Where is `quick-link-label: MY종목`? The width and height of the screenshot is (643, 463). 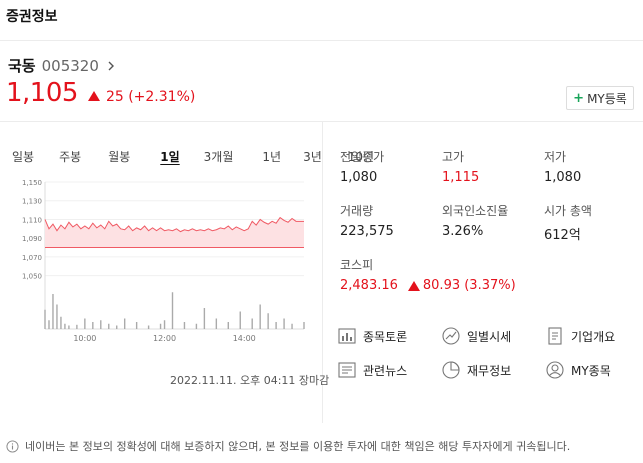 quick-link-label: MY종목 is located at coordinates (591, 370).